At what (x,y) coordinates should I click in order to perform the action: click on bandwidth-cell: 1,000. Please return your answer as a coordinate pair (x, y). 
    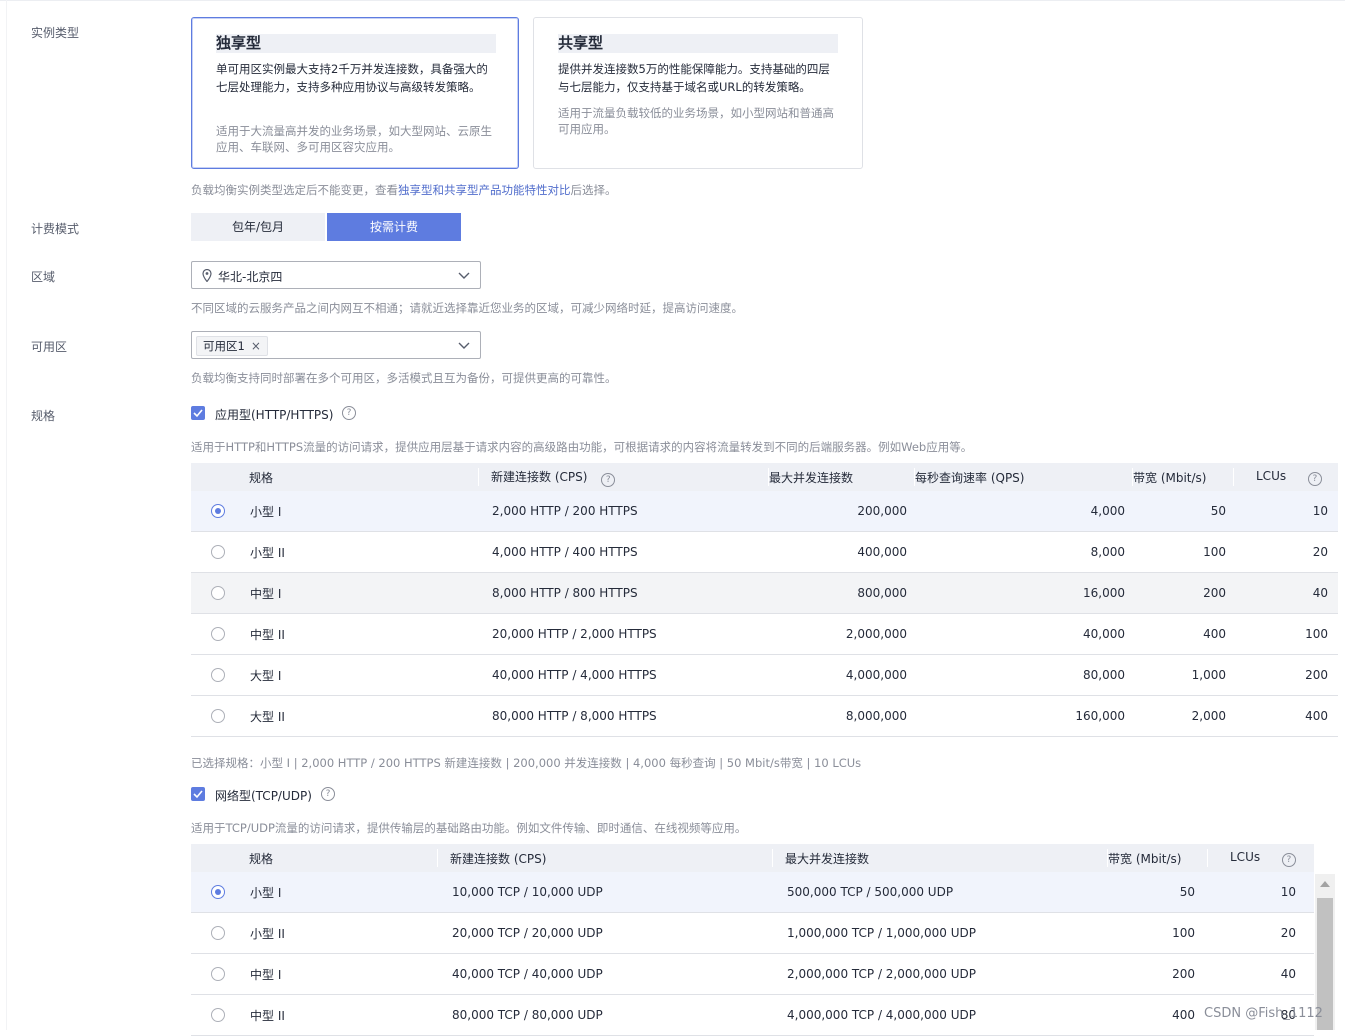
    Looking at the image, I should click on (1183, 675).